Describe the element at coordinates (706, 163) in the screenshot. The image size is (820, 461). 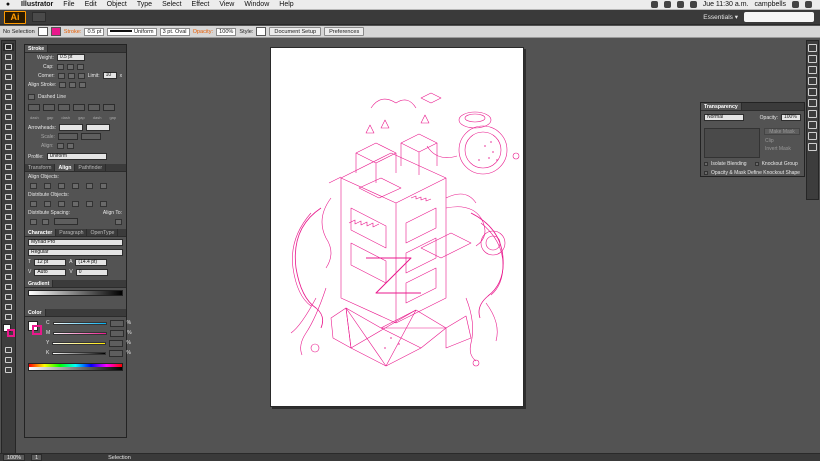
I see `isolate-checkbox` at that location.